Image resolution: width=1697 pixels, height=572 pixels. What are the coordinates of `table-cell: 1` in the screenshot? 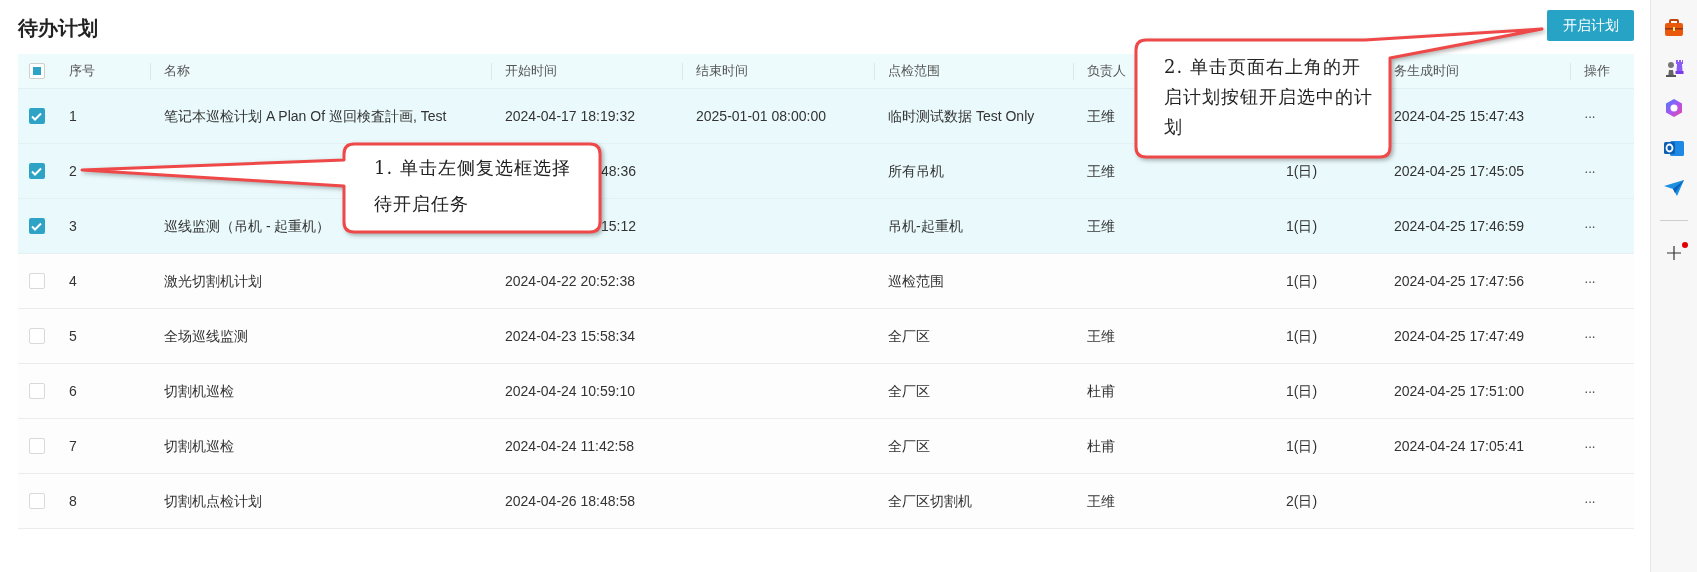 It's located at (73, 116).